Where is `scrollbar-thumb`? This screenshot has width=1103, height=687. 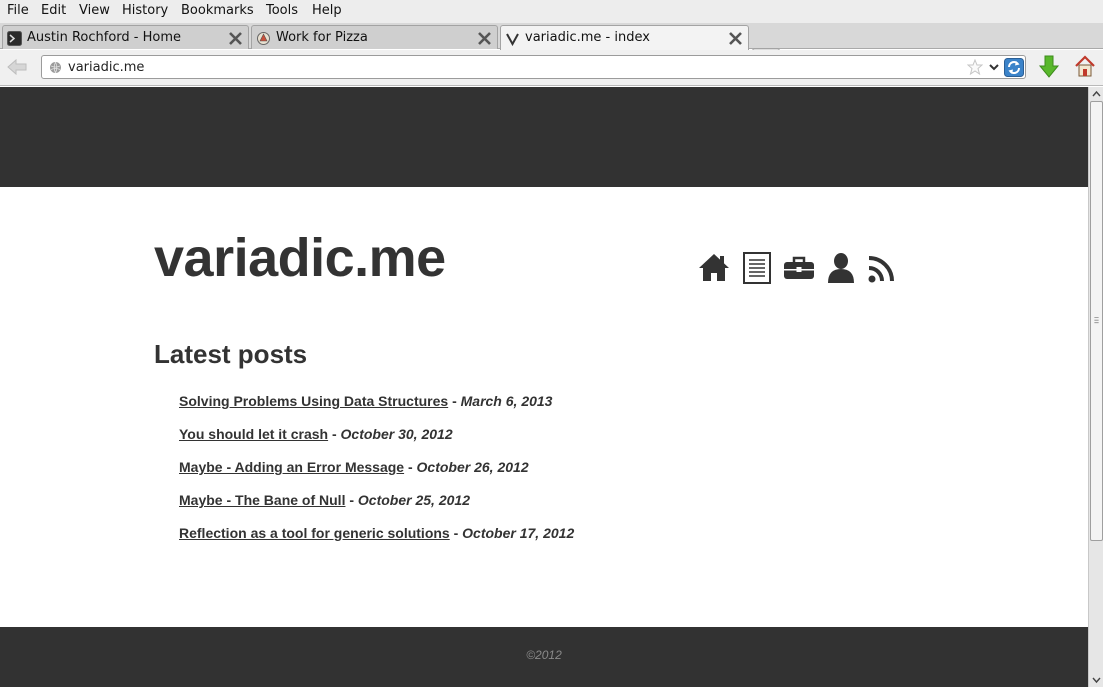 scrollbar-thumb is located at coordinates (1096, 321).